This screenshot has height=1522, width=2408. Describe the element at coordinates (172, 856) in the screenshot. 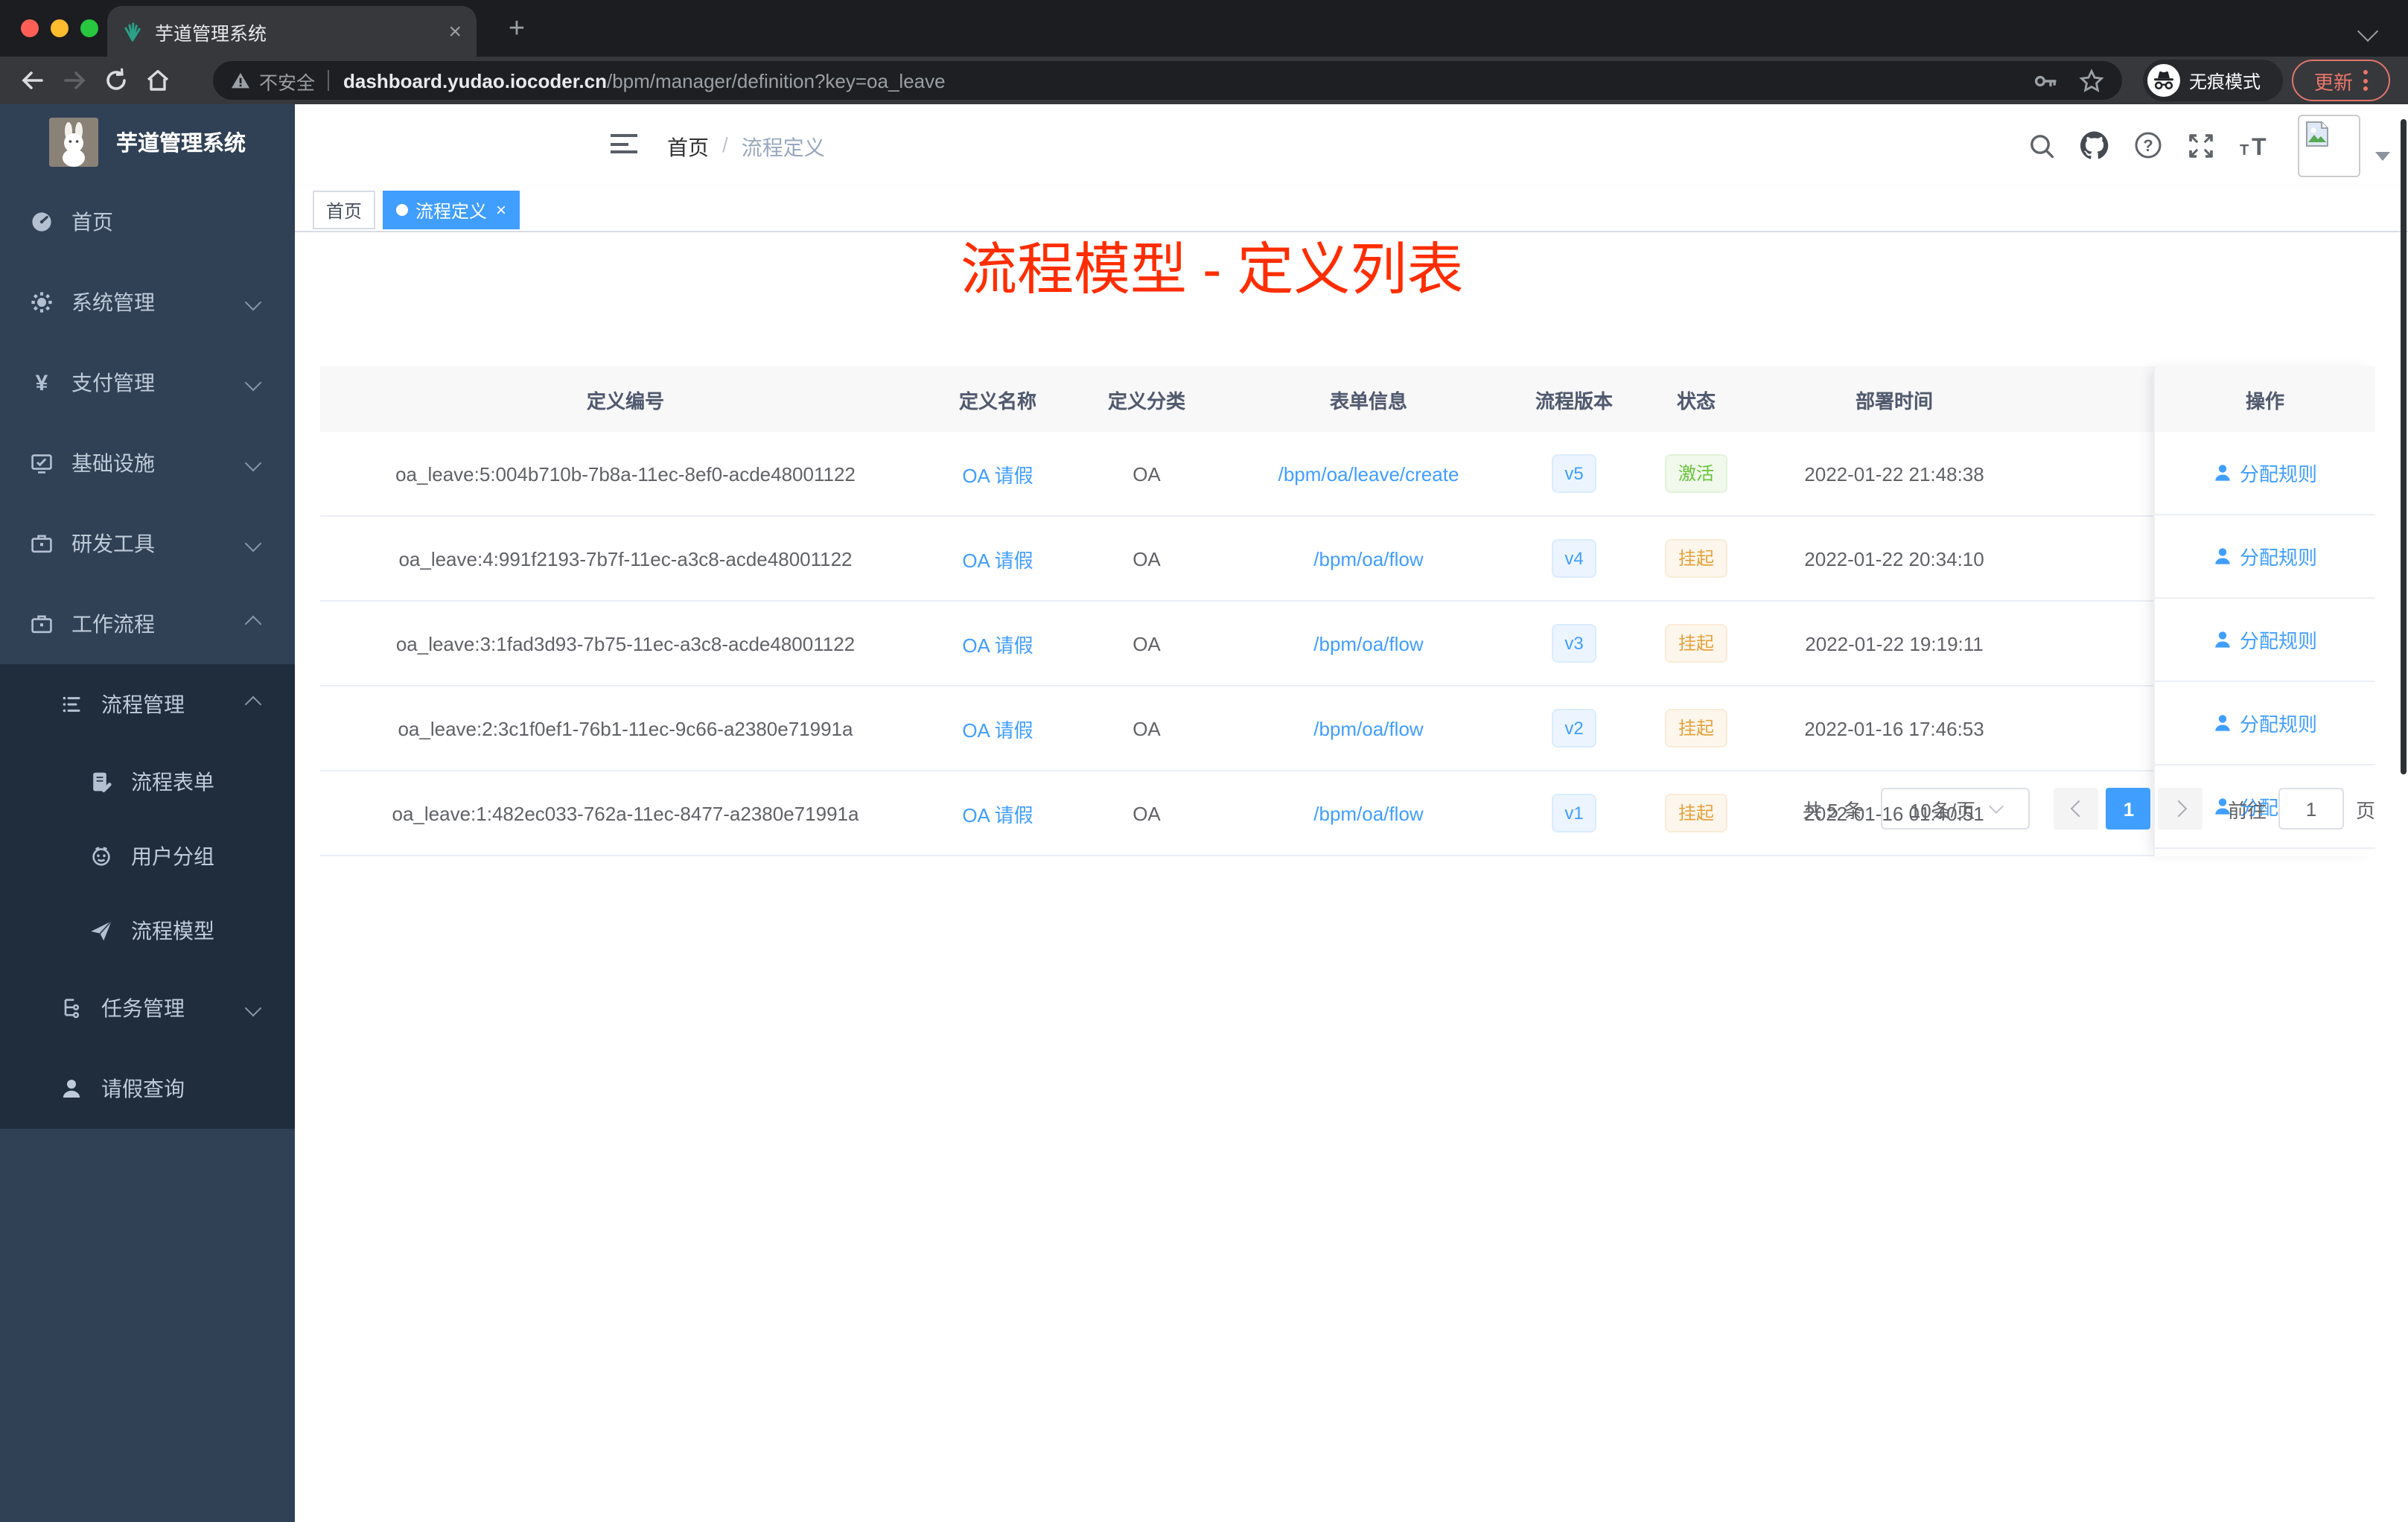

I see `sidebar-item-label: 用户分组` at that location.